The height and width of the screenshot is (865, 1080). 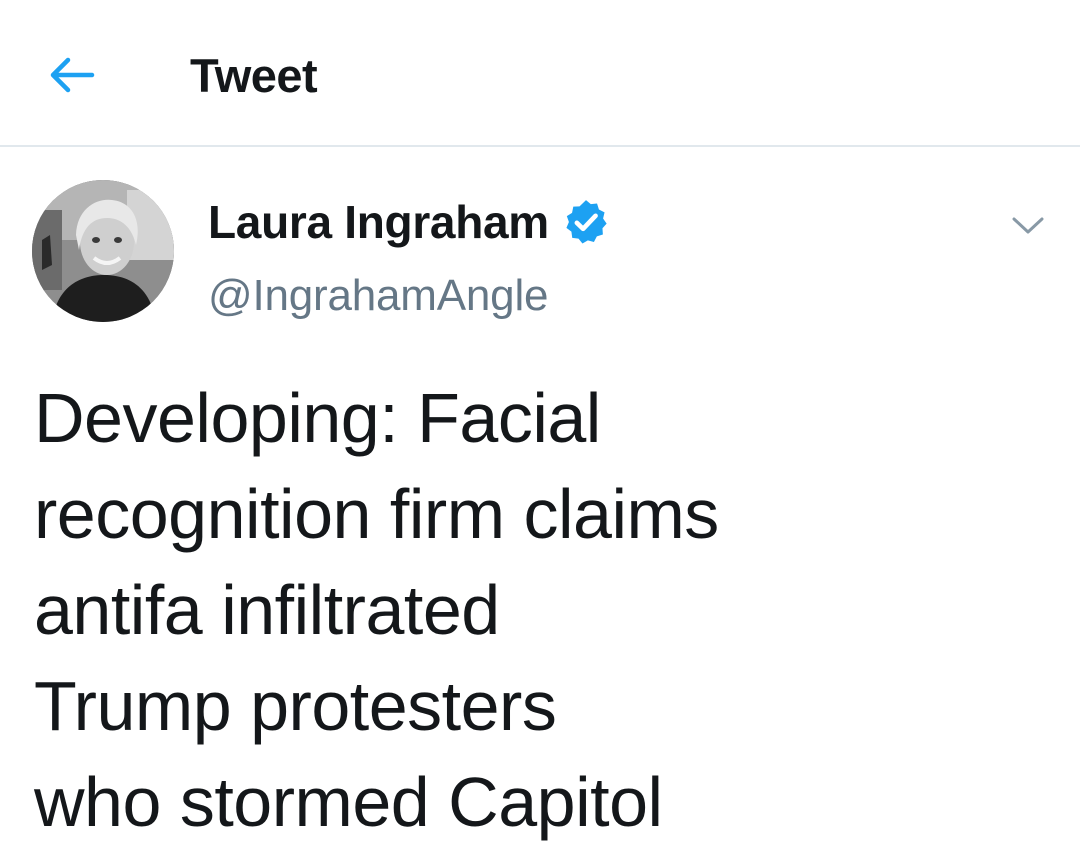 I want to click on tweet-text-line: who stormed Capitol, so click(x=348, y=802).